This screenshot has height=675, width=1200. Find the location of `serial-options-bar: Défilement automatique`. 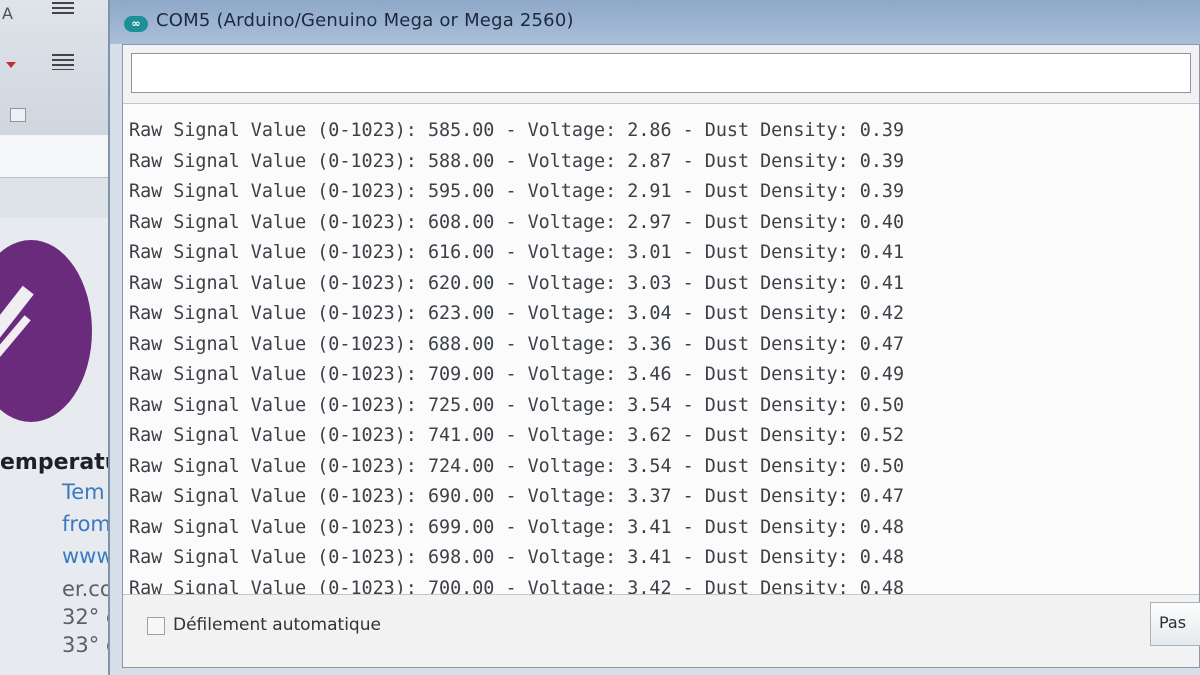

serial-options-bar: Défilement automatique is located at coordinates (661, 632).